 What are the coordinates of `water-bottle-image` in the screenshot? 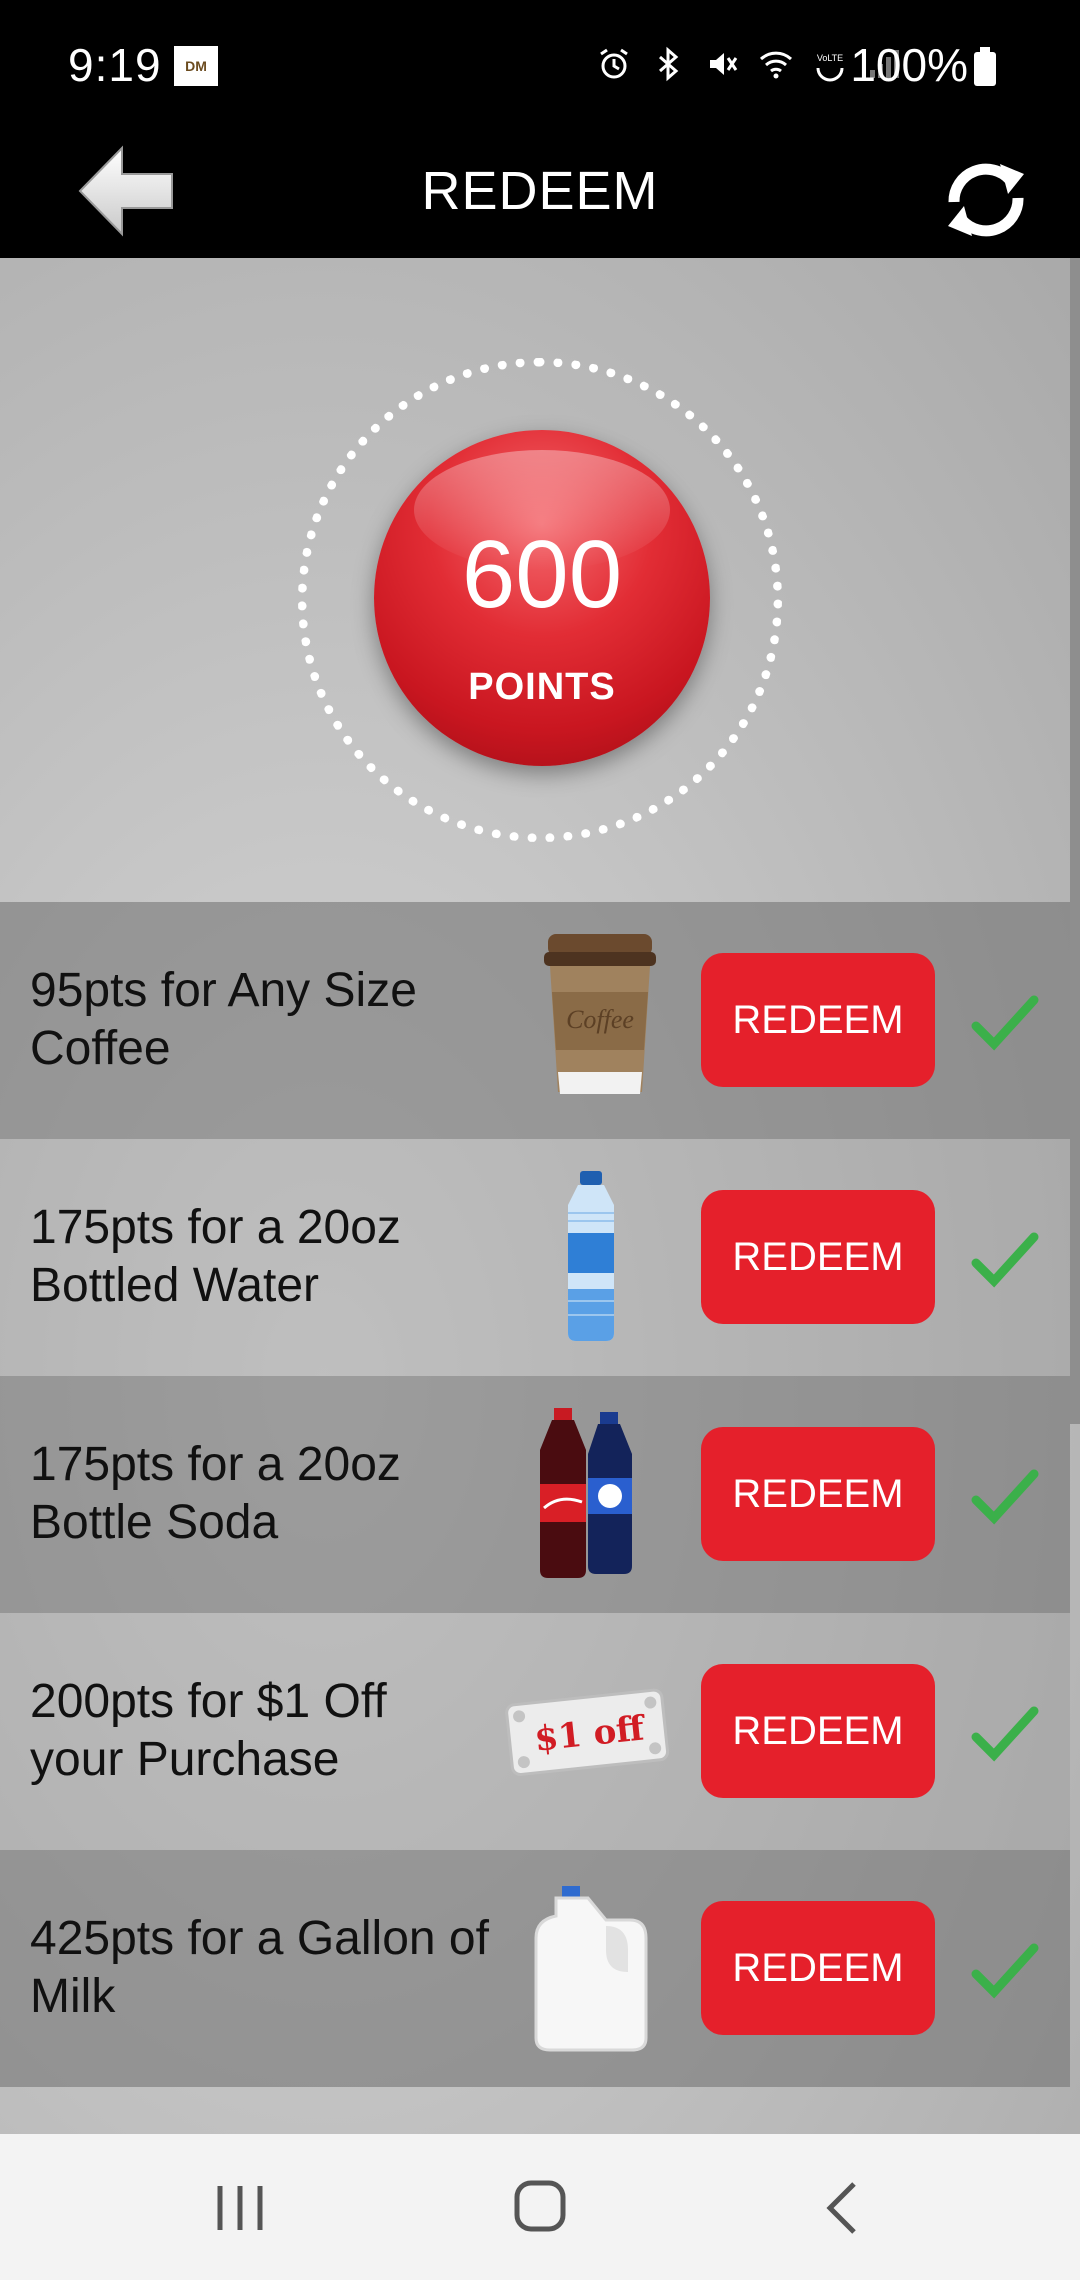 It's located at (591, 1256).